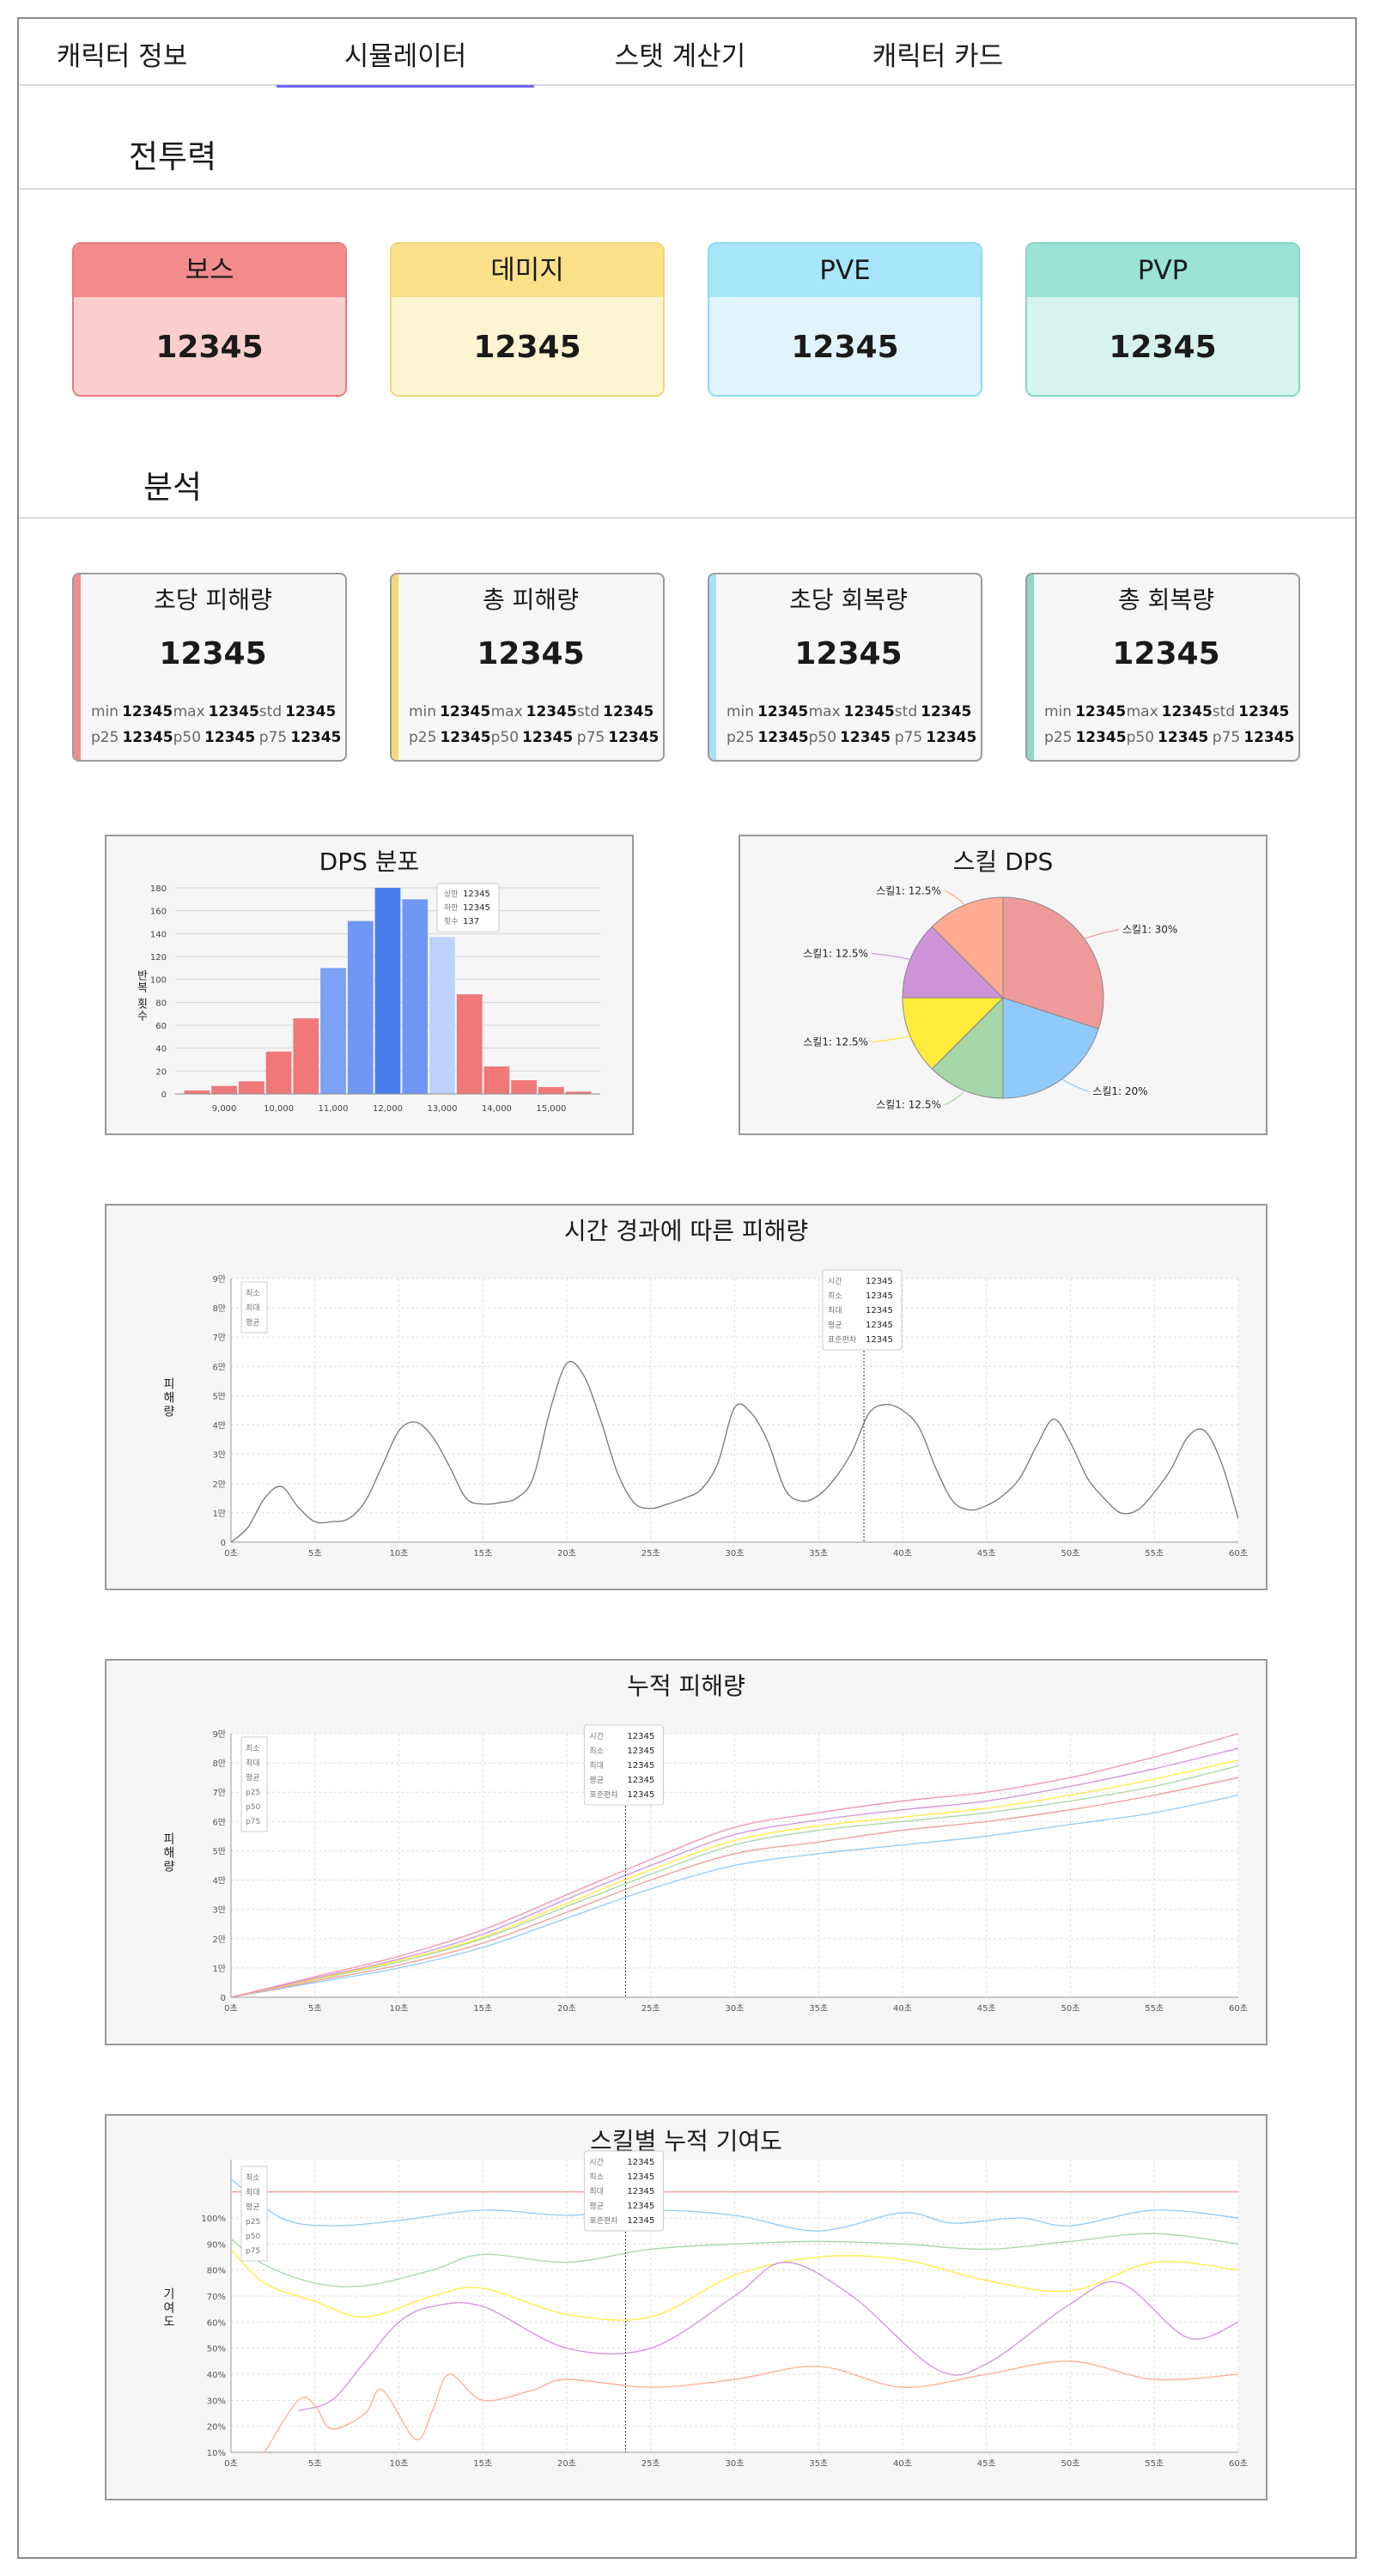 Image resolution: width=1374 pixels, height=2576 pixels. Describe the element at coordinates (835, 1310) in the screenshot. I see `tooltip-key: 최대` at that location.